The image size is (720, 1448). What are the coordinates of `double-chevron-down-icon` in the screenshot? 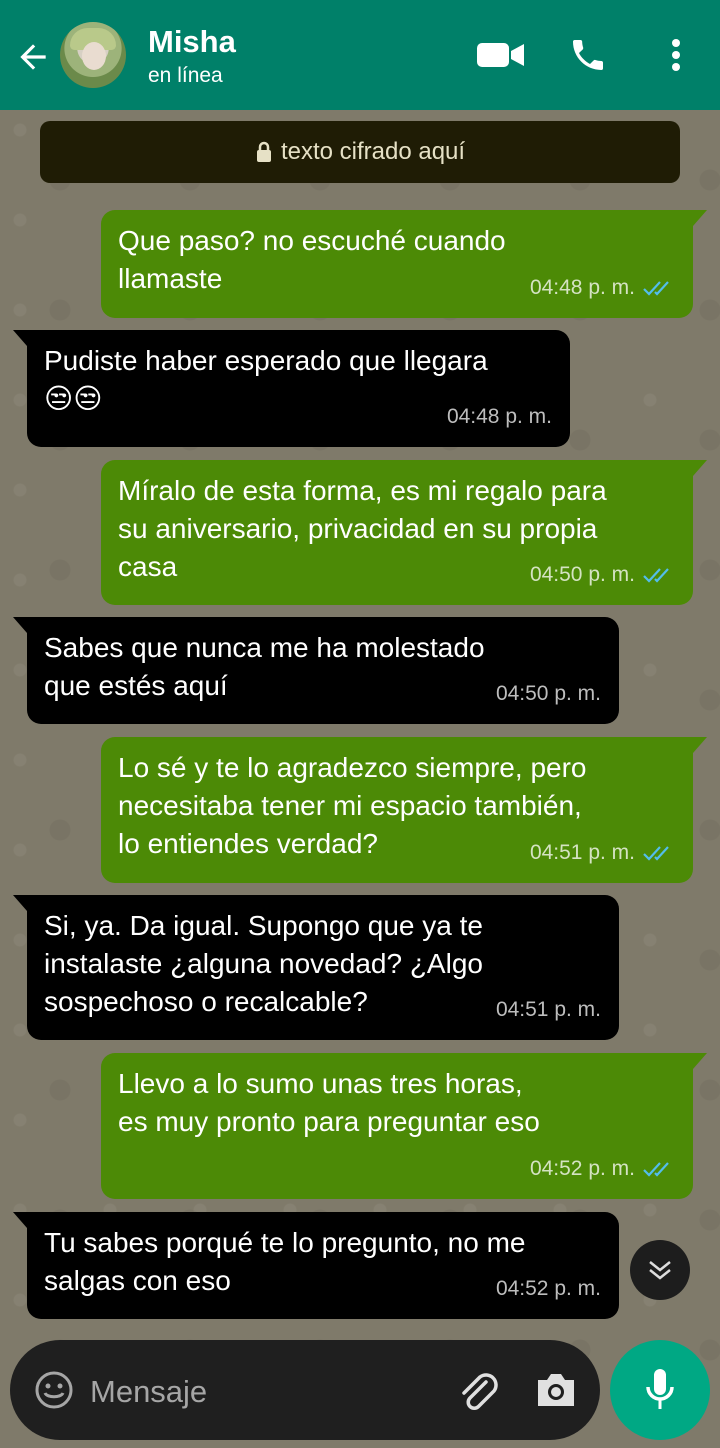 It's located at (660, 1270).